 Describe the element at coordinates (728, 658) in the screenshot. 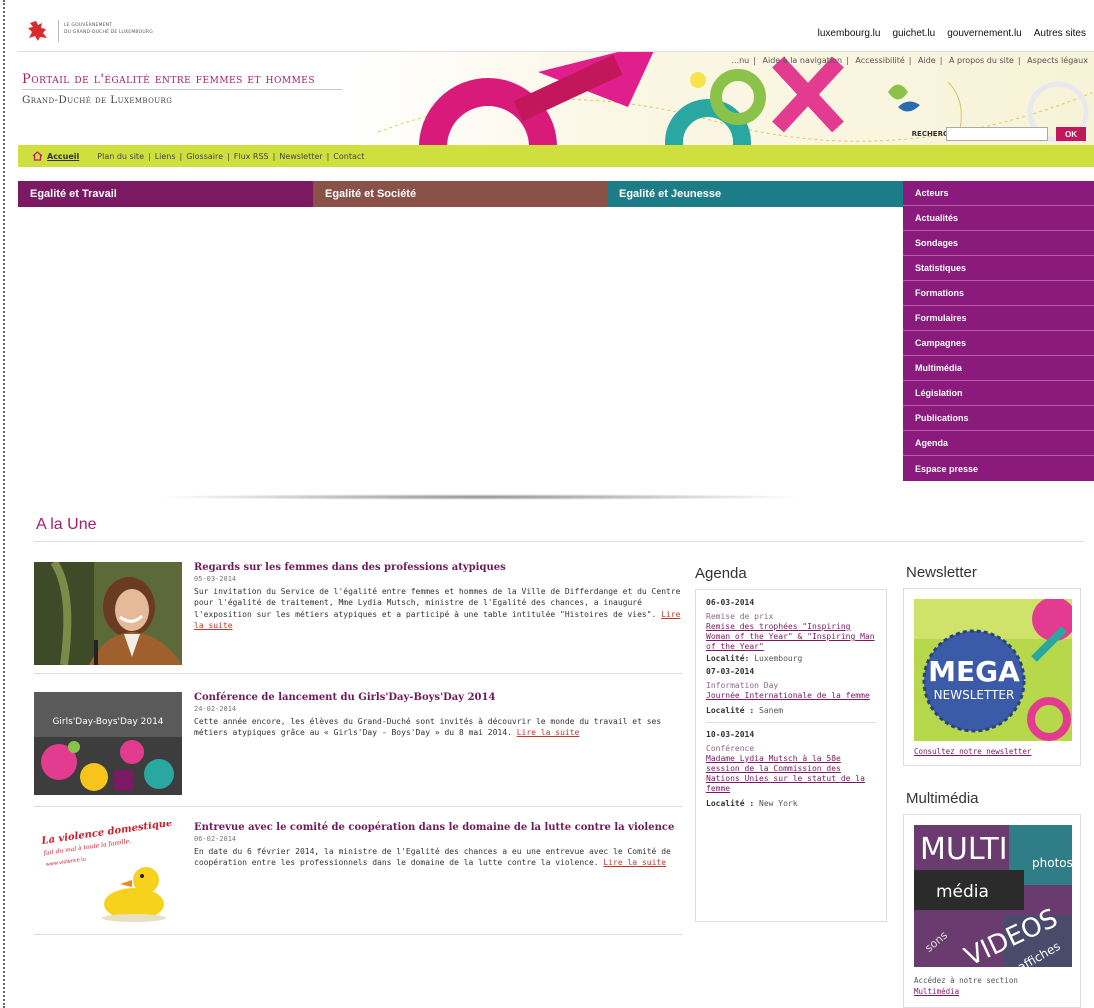

I see `agenda-location-label: Localité:` at that location.